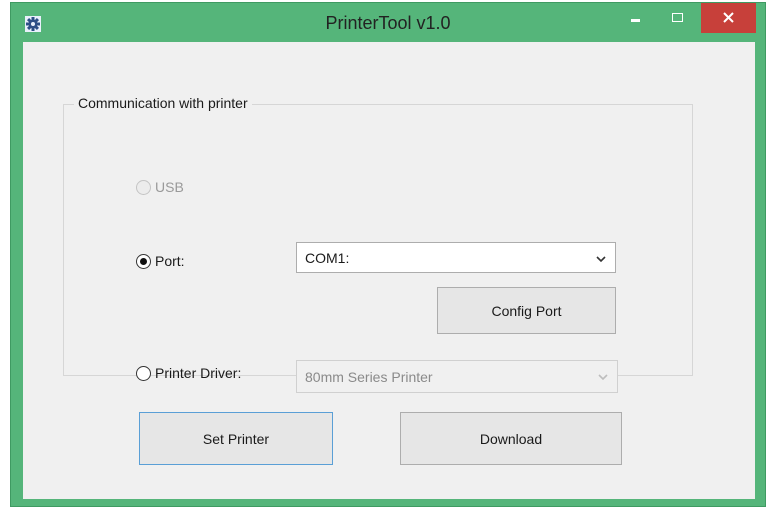 This screenshot has width=768, height=509. I want to click on port-label: Port:, so click(170, 261).